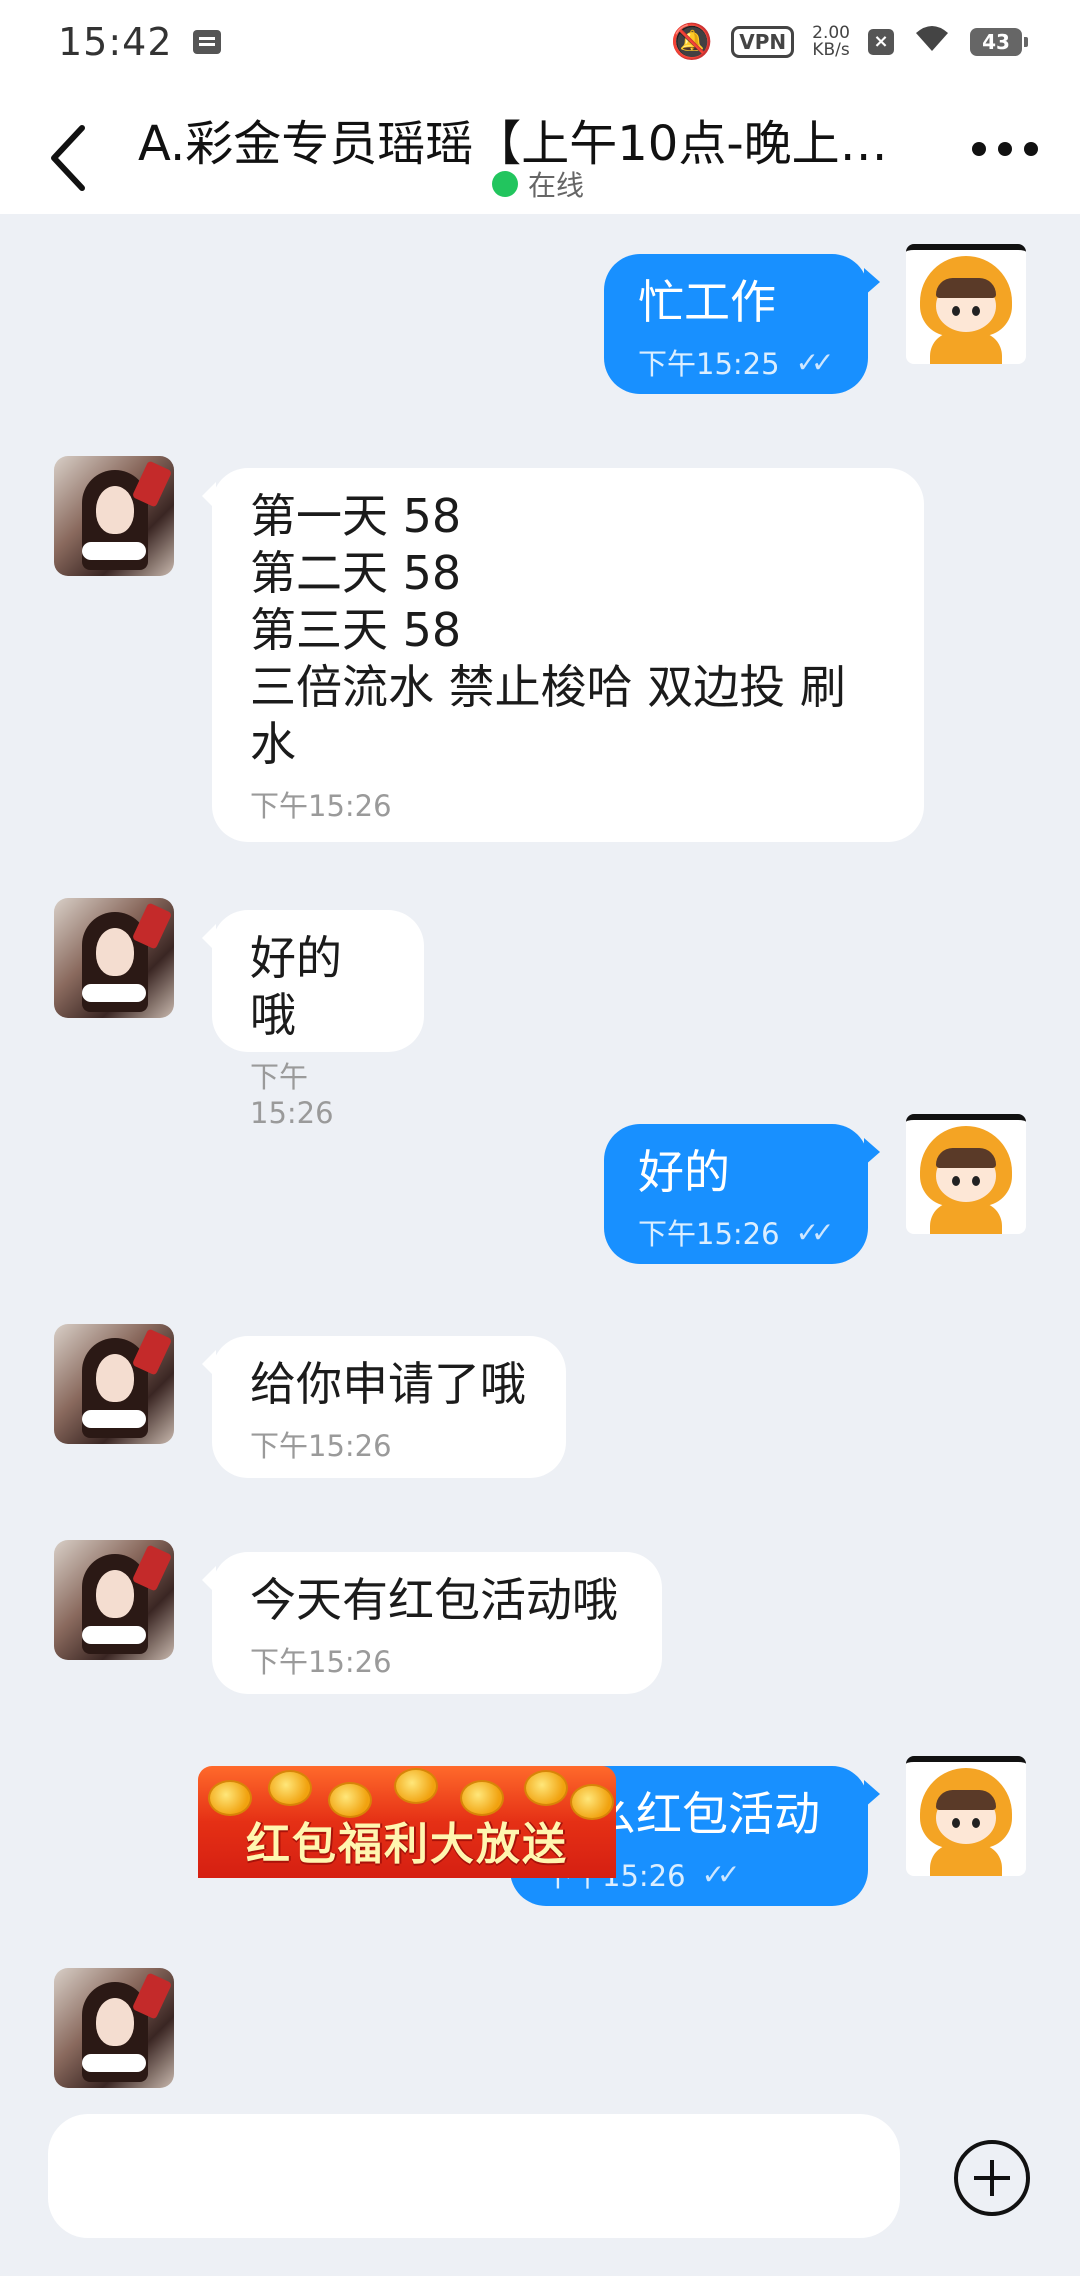  Describe the element at coordinates (831, 50) in the screenshot. I see `network-speed-unit: KB/s` at that location.